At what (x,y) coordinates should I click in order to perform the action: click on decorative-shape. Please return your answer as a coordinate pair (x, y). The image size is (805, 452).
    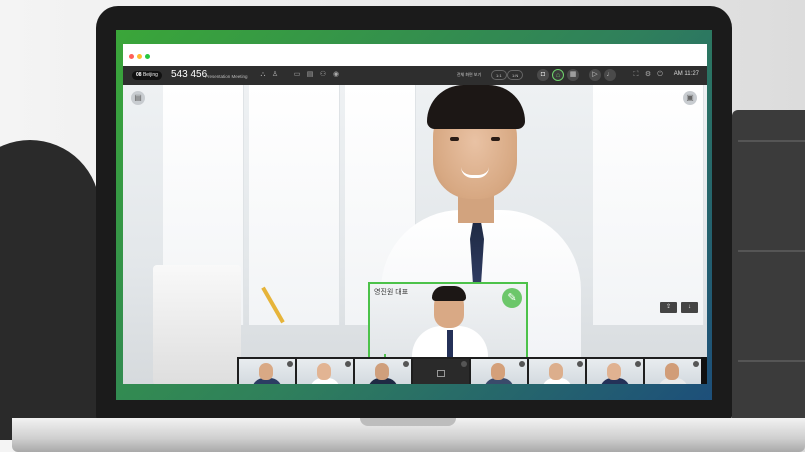
    Looking at the image, I should click on (50, 290).